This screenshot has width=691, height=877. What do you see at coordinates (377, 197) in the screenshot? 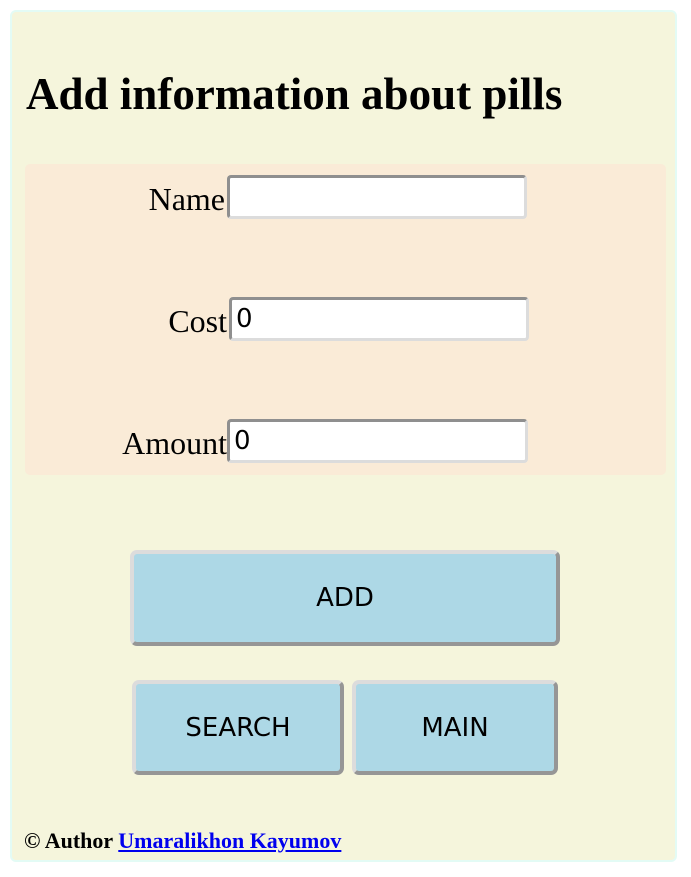
I see `name-input` at bounding box center [377, 197].